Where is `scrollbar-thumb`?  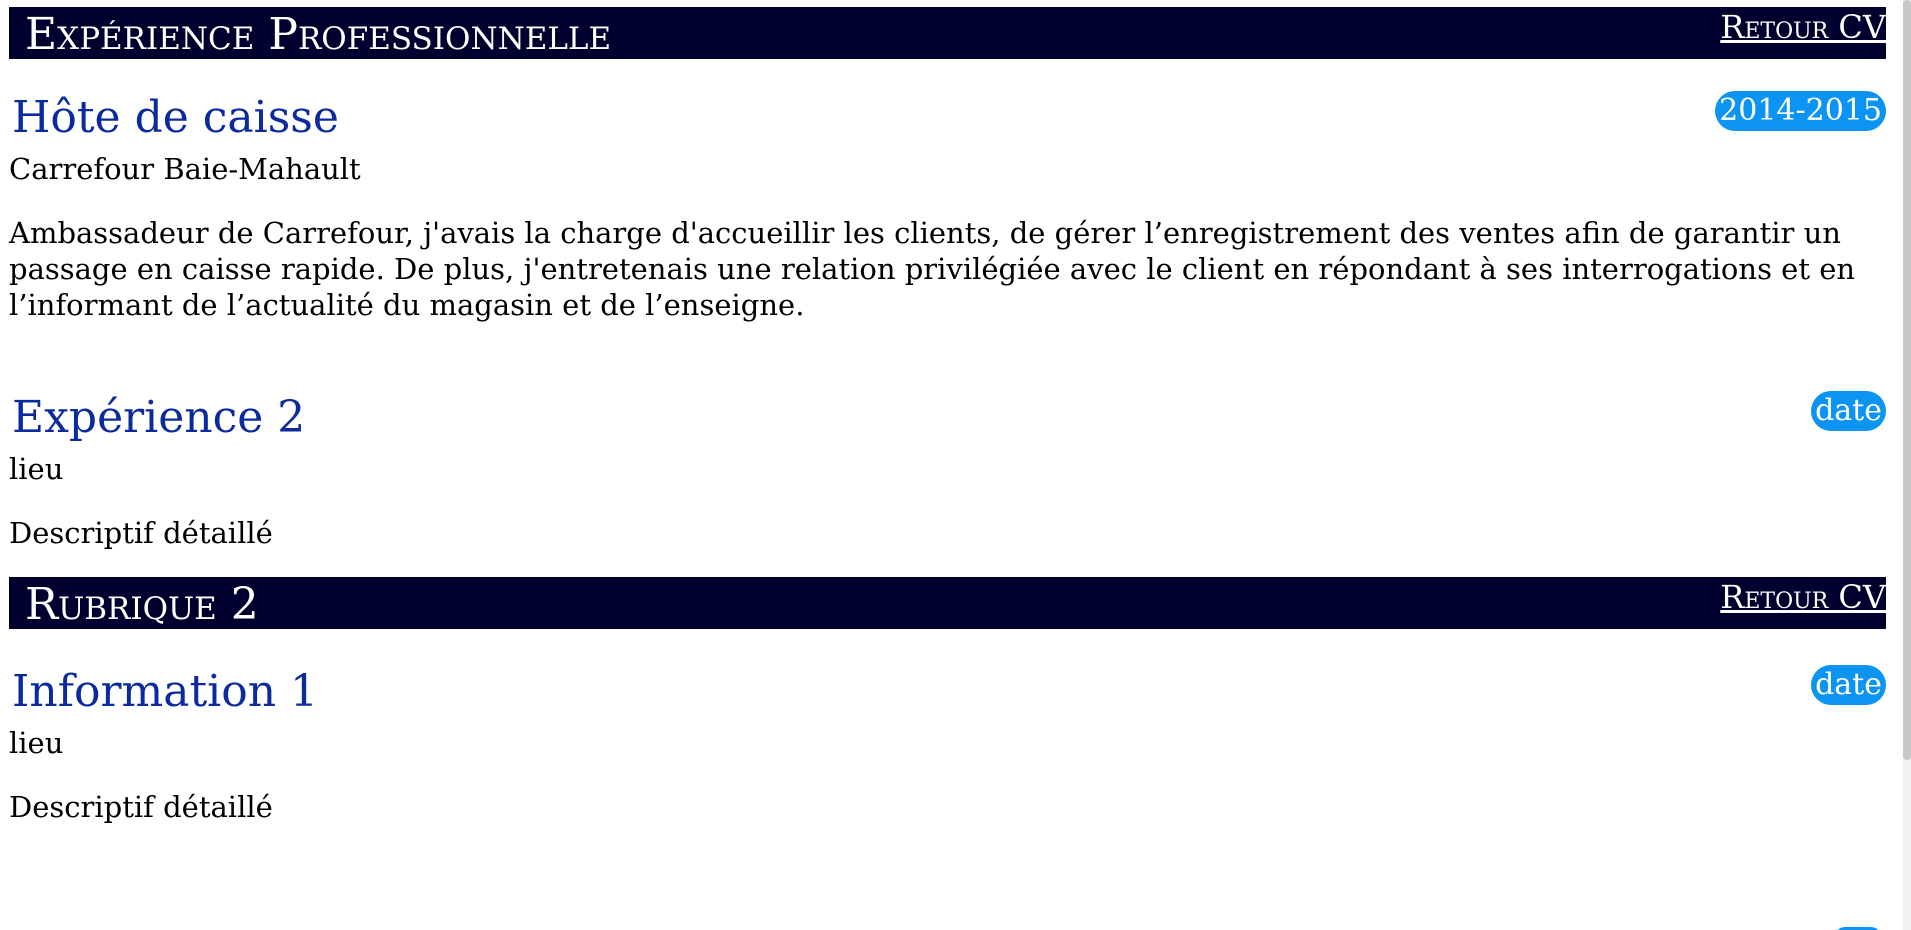 scrollbar-thumb is located at coordinates (1907, 380).